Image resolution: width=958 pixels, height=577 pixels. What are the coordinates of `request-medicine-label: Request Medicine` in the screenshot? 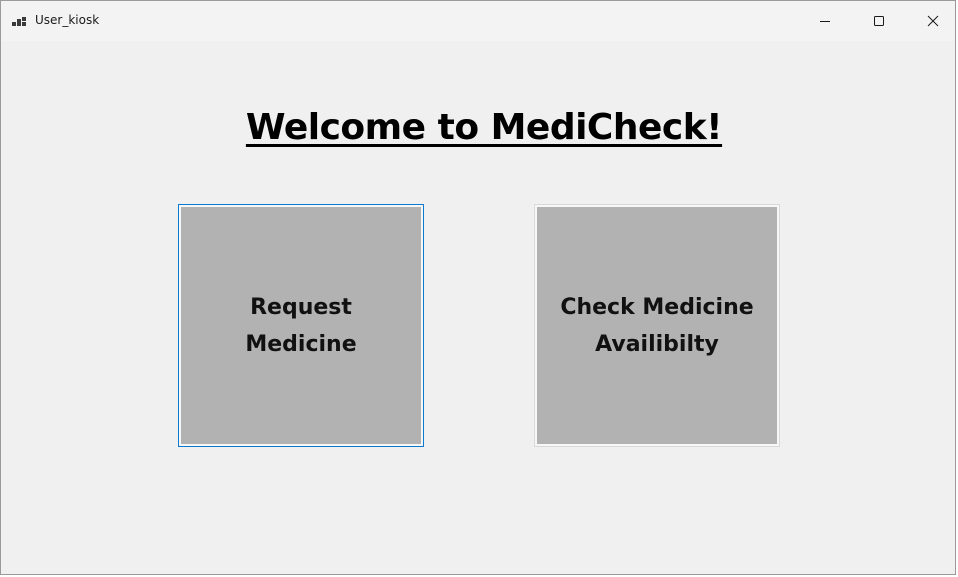 It's located at (300, 326).